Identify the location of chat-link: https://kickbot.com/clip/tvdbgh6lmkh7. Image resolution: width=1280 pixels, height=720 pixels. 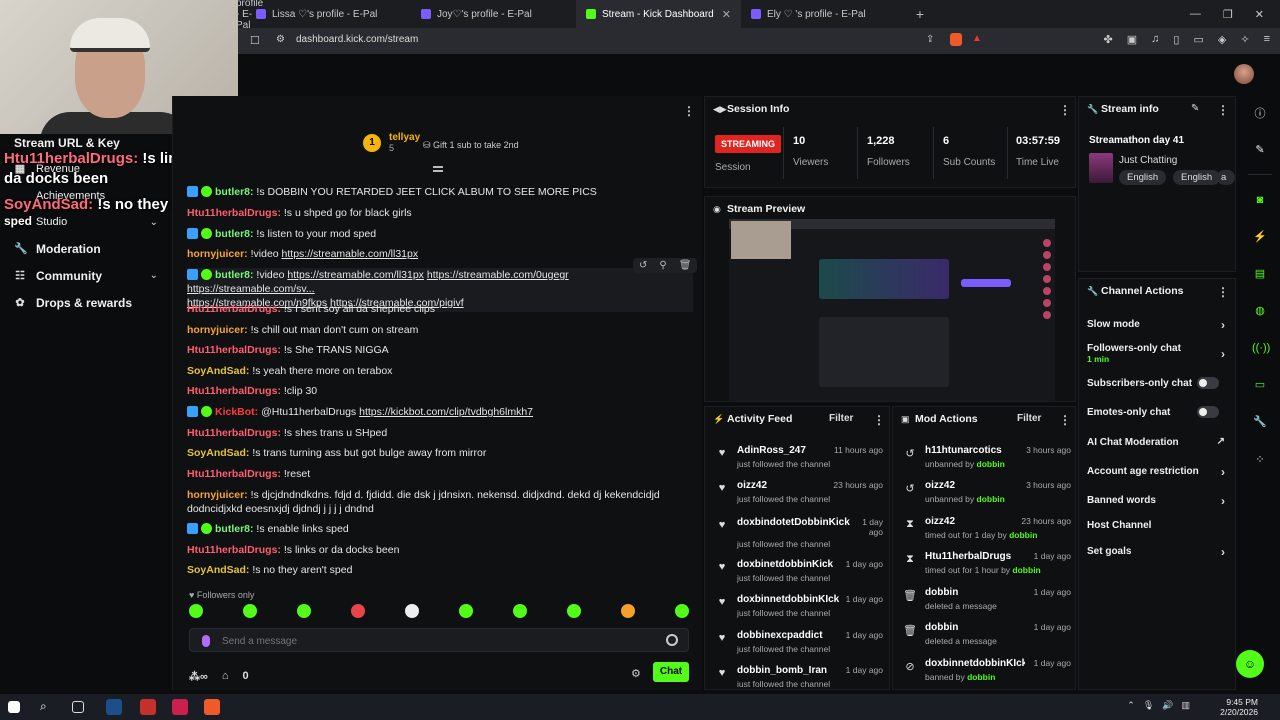
(446, 412).